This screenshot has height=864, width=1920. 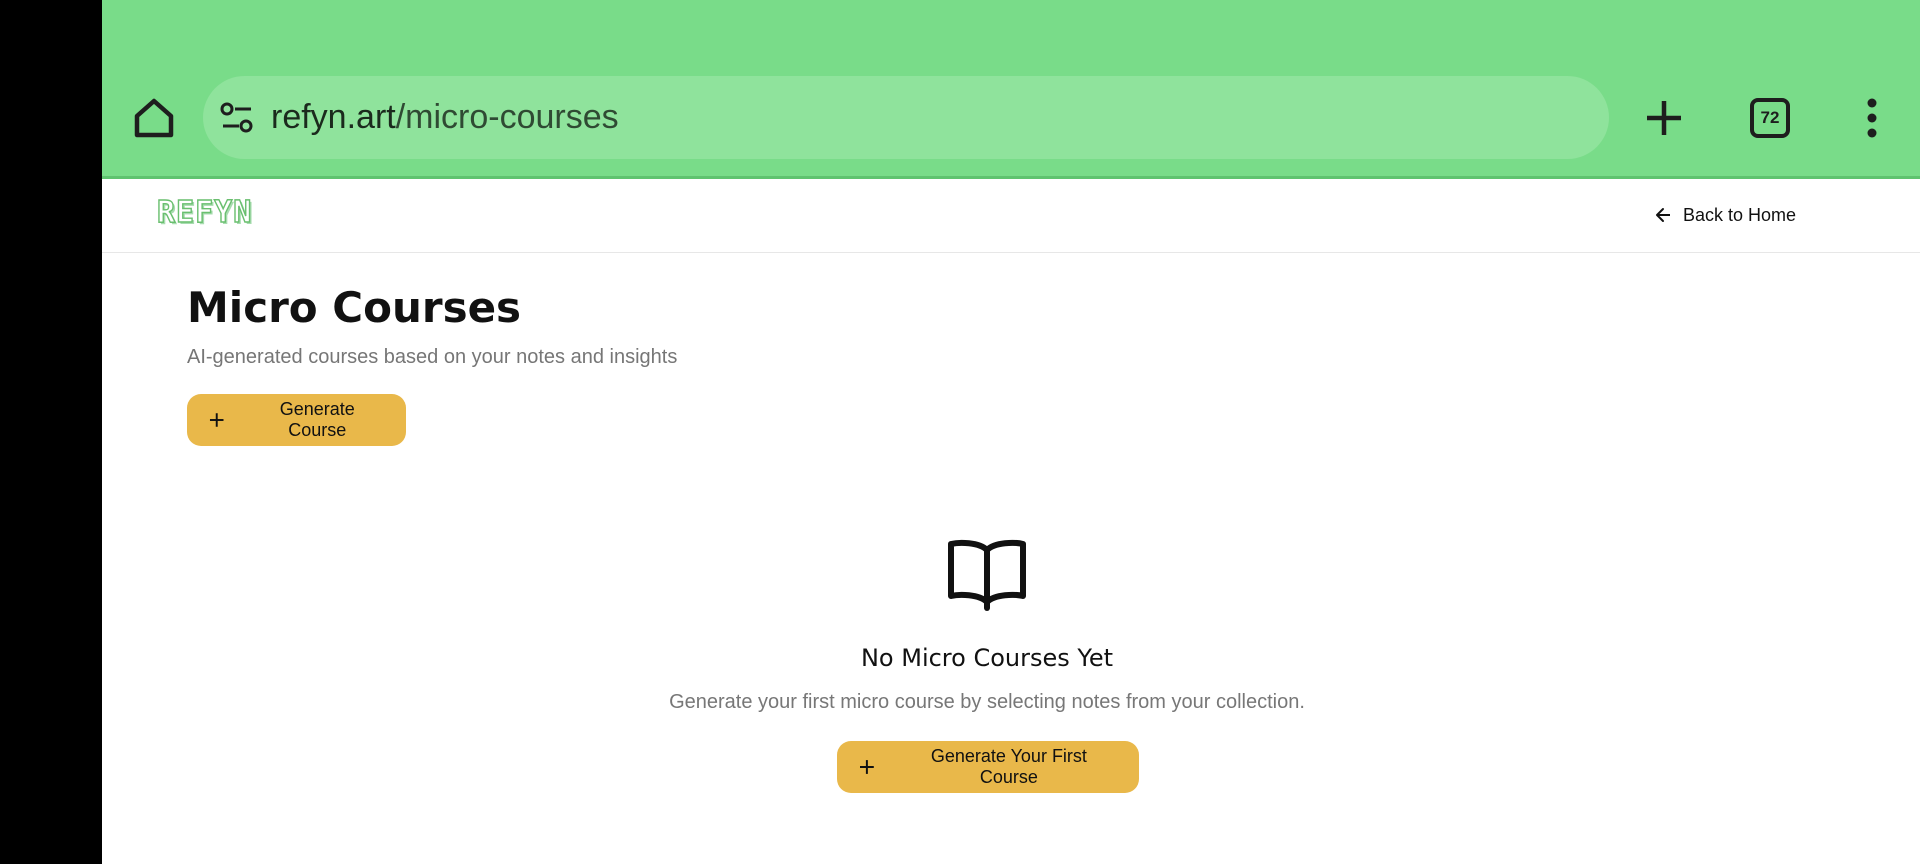 I want to click on generate-course-button: Generate Course, so click(x=296, y=420).